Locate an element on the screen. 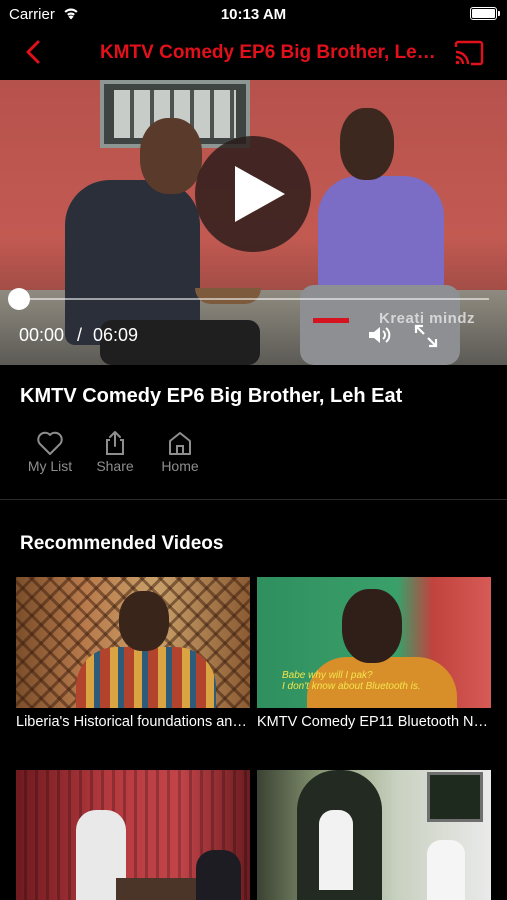 The width and height of the screenshot is (507, 900). battery-icon is located at coordinates (485, 13).